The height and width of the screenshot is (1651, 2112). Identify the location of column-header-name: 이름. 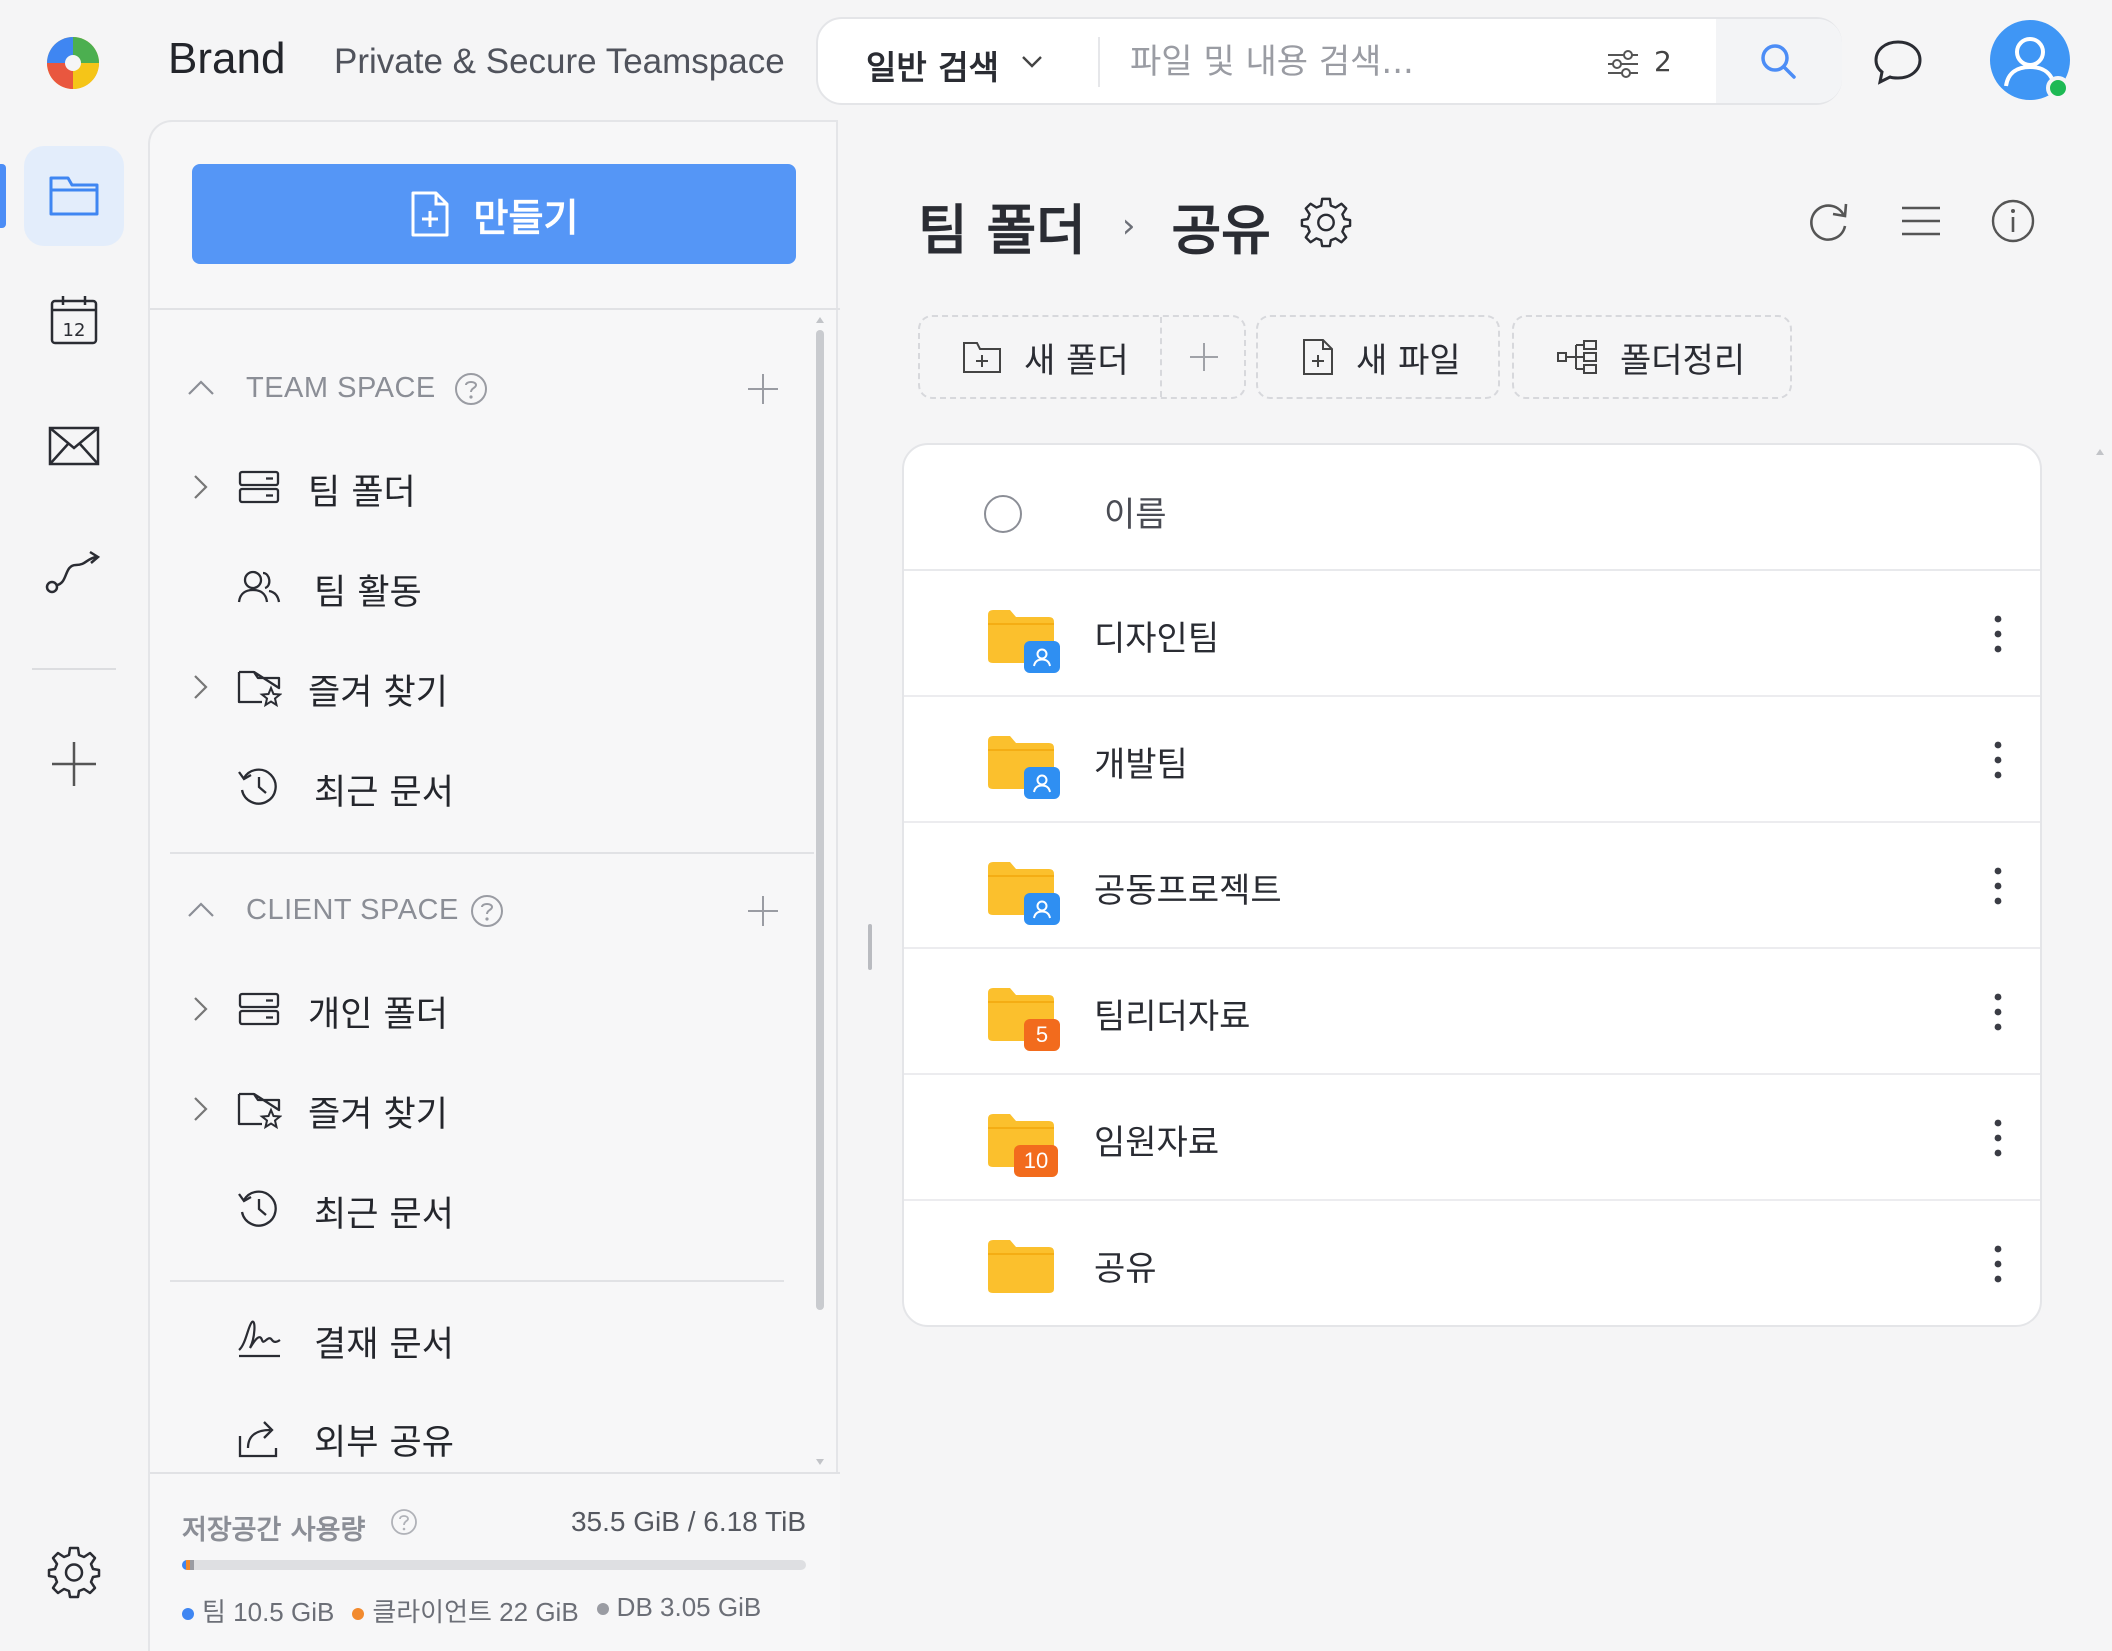
(1135, 511).